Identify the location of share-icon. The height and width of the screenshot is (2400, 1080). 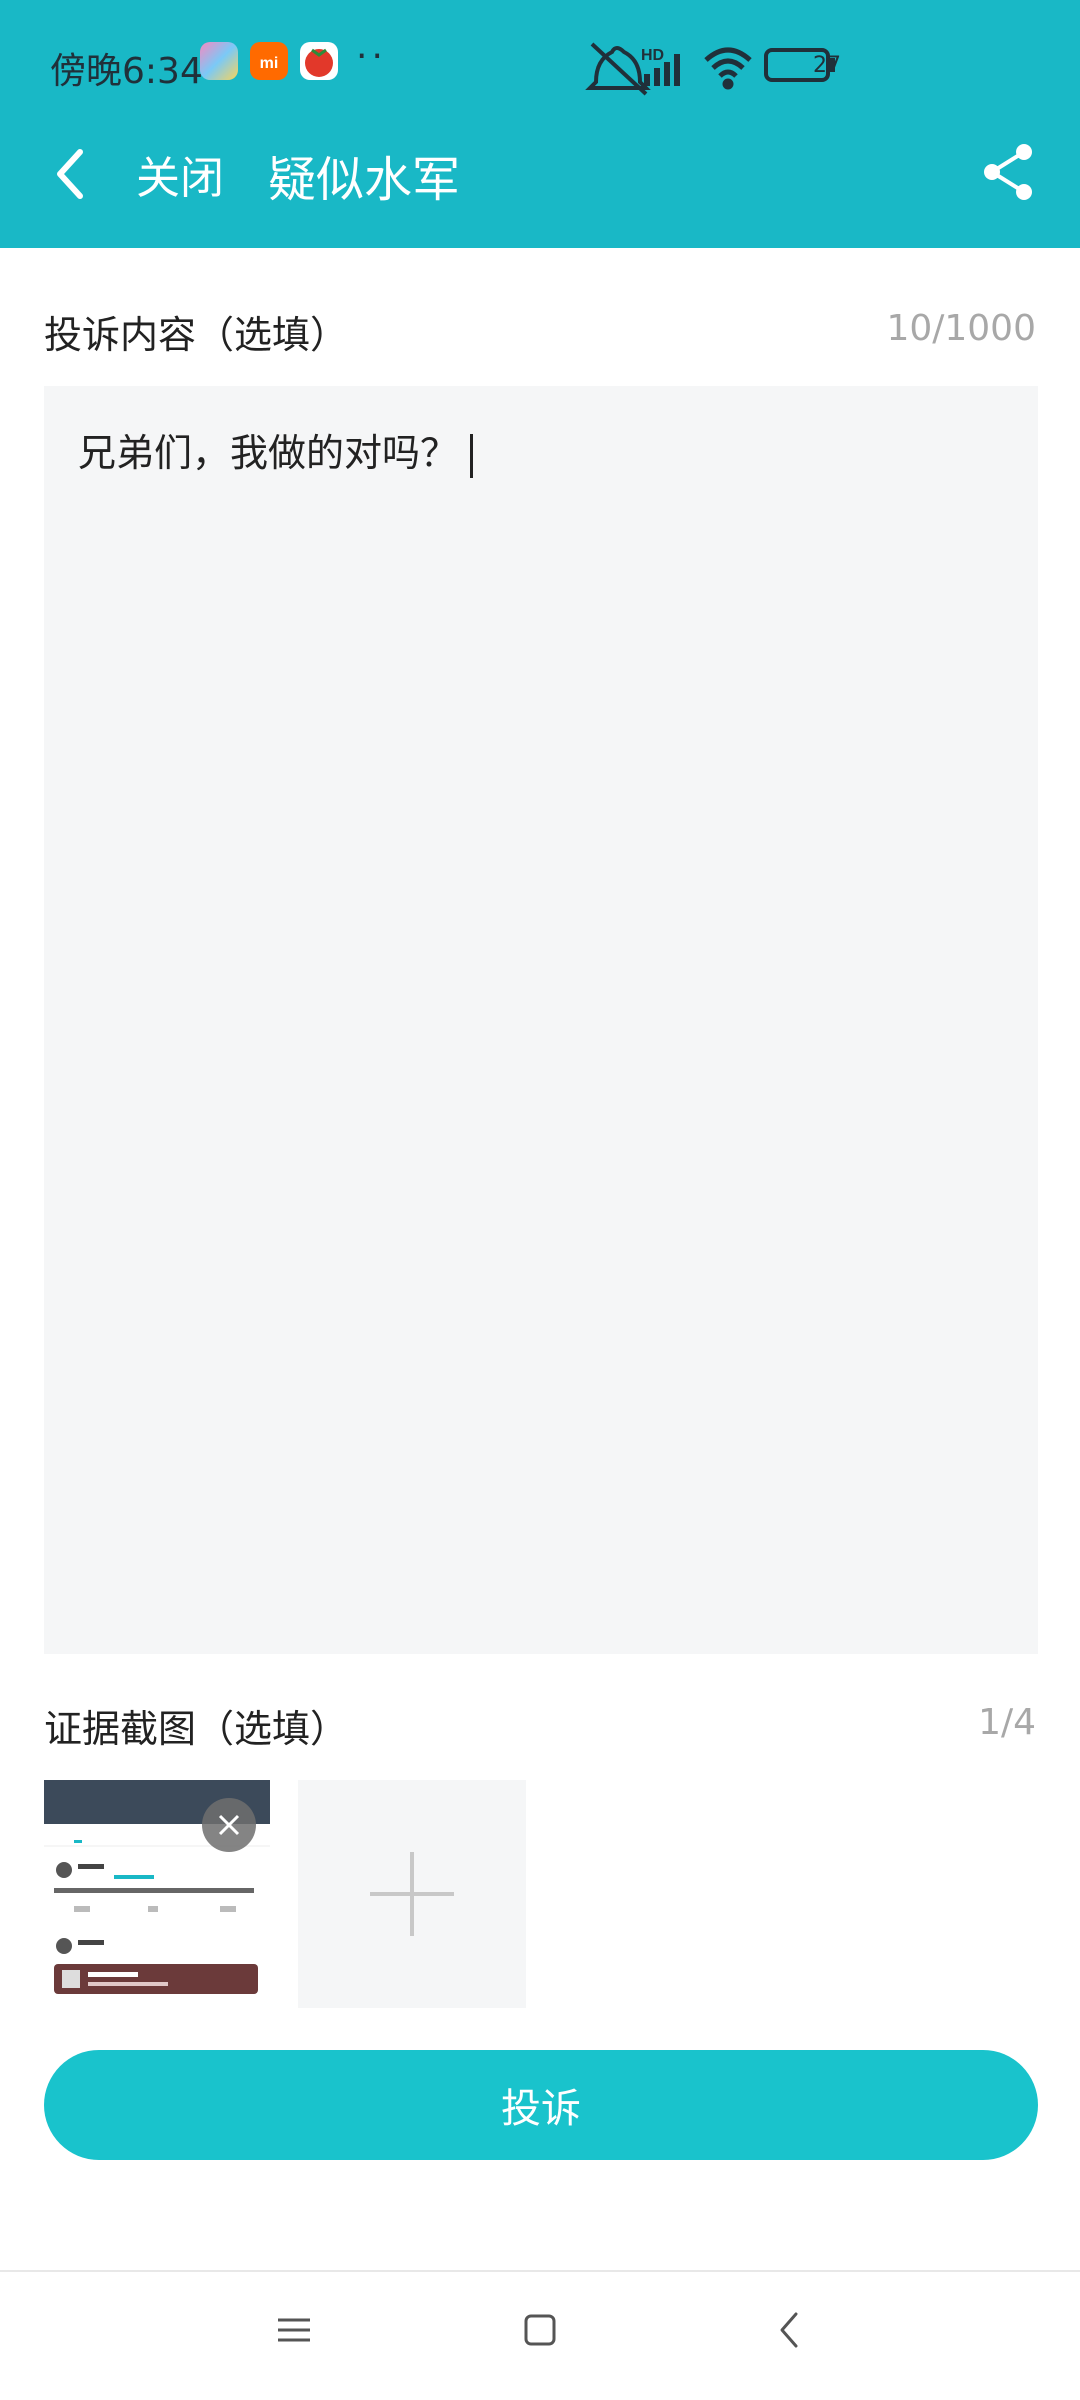
(1008, 172).